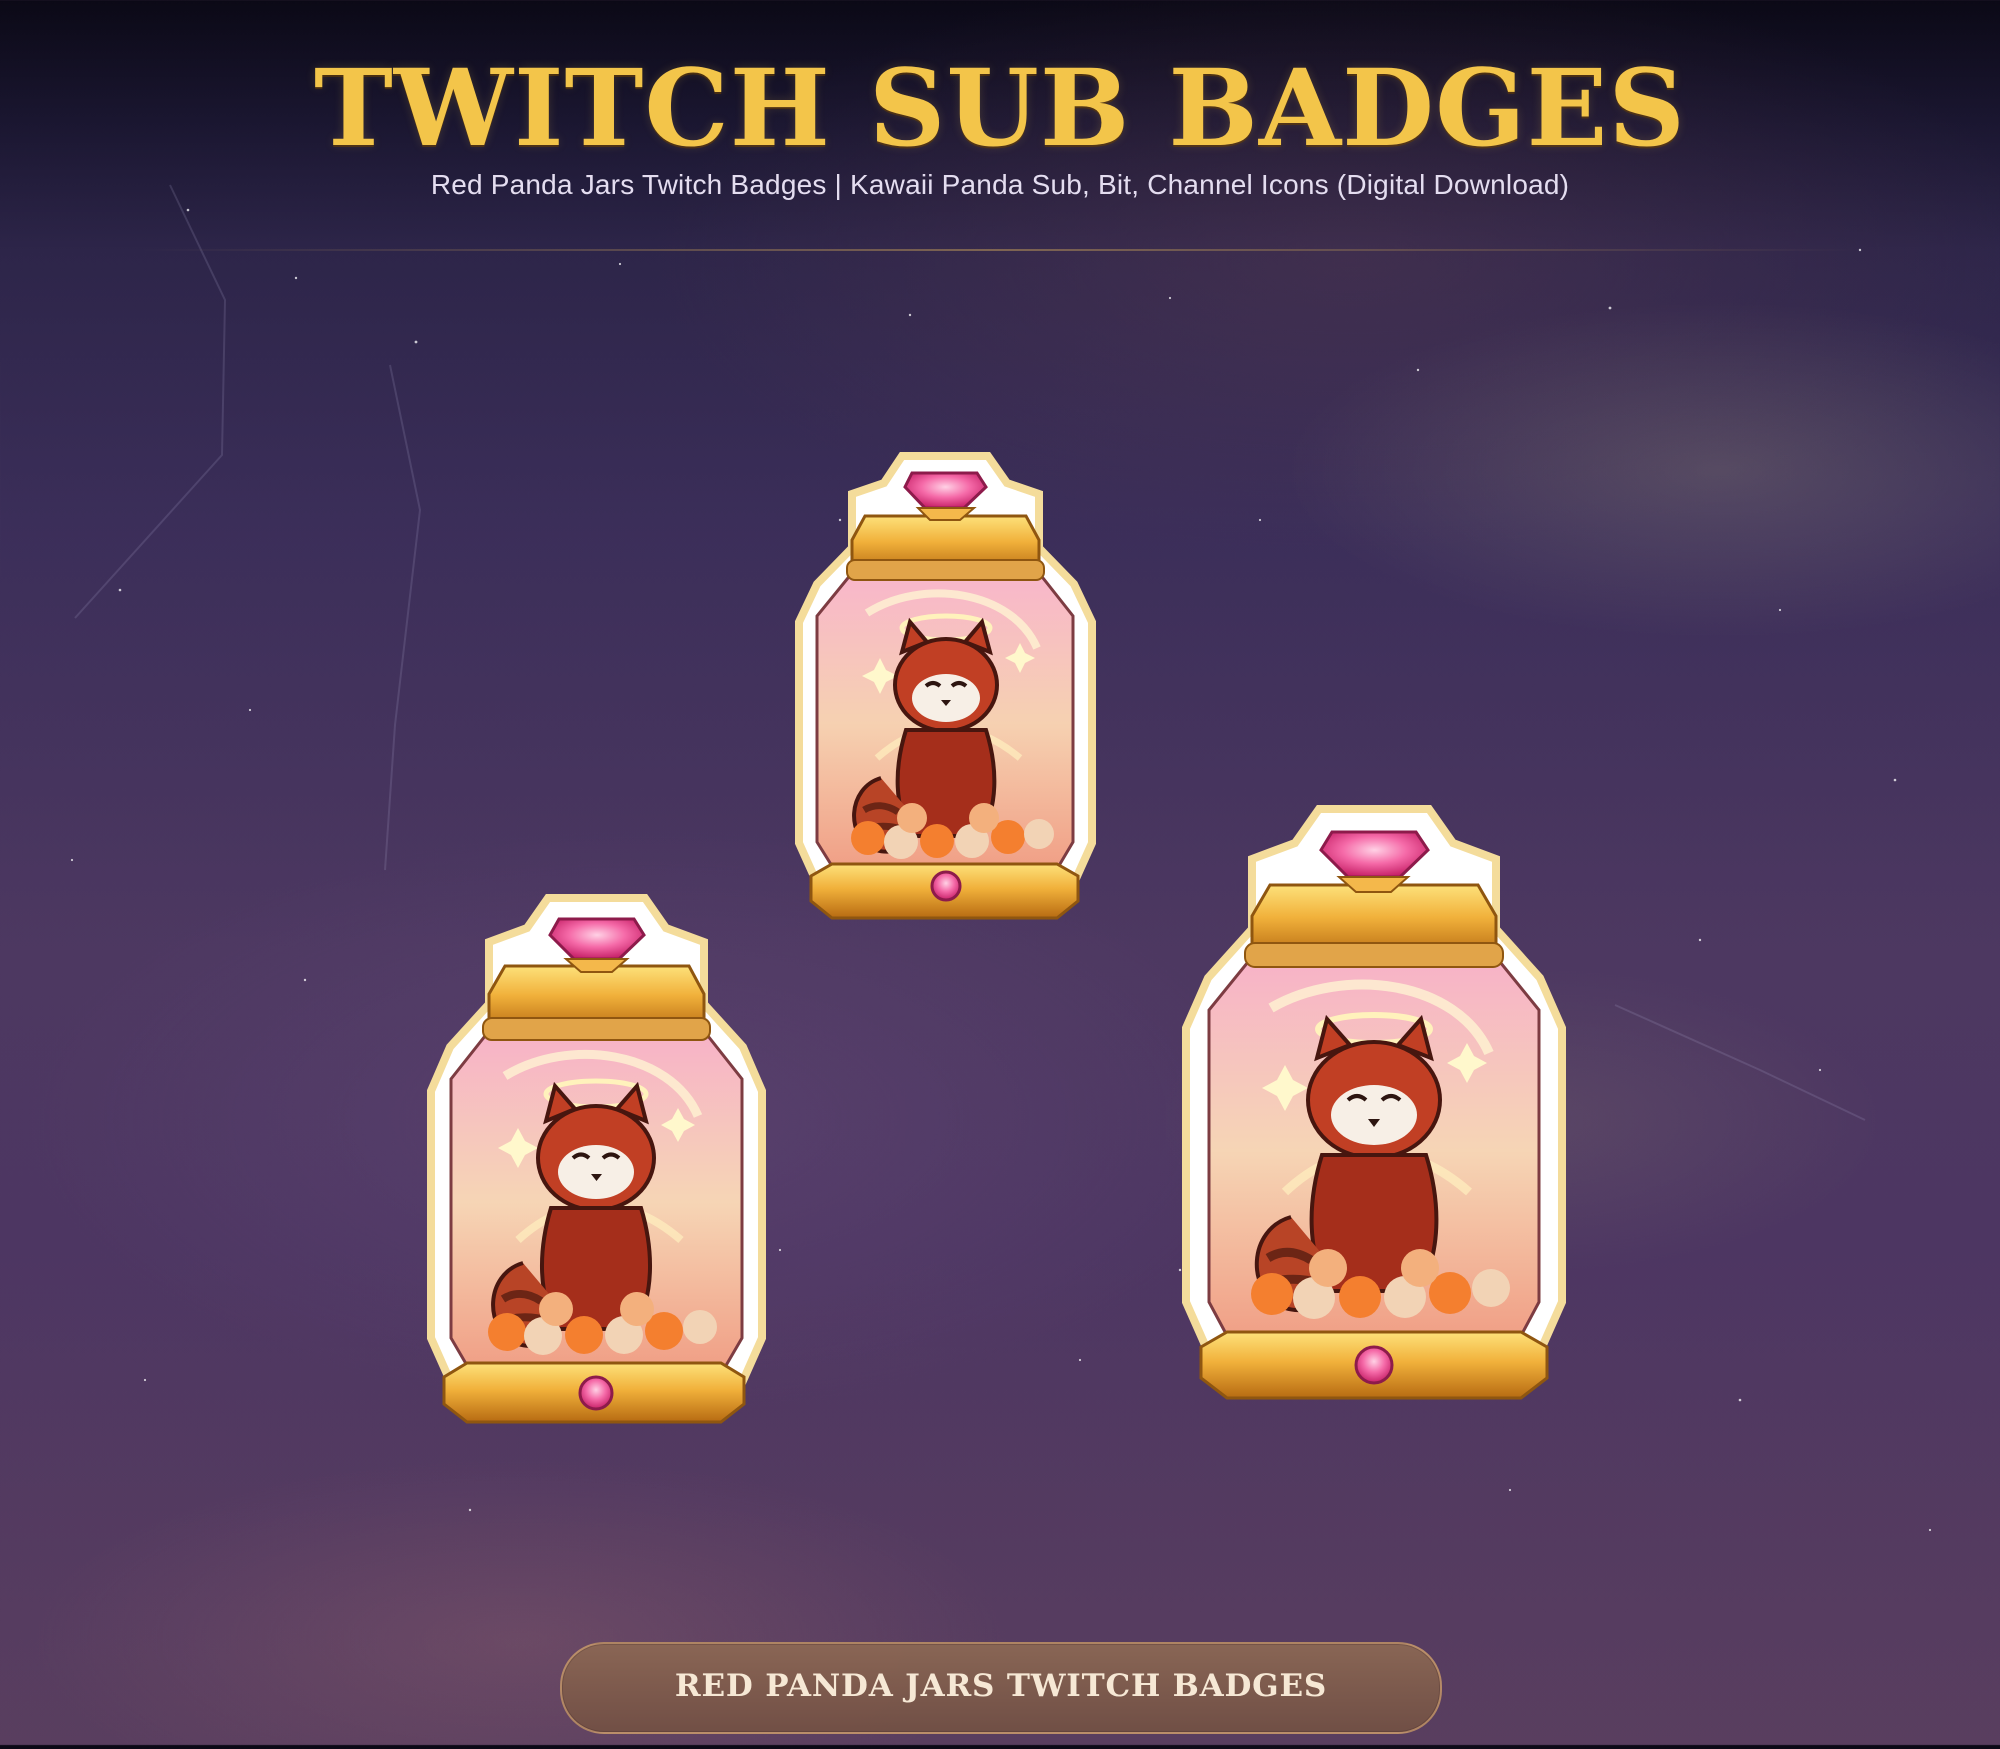  I want to click on footer-banner-label: RED PANDA JARS TWITCH BADGES, so click(1001, 1686).